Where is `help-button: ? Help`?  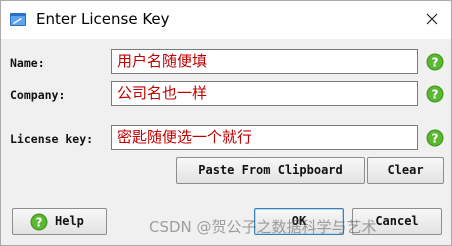 help-button: ? Help is located at coordinates (59, 221).